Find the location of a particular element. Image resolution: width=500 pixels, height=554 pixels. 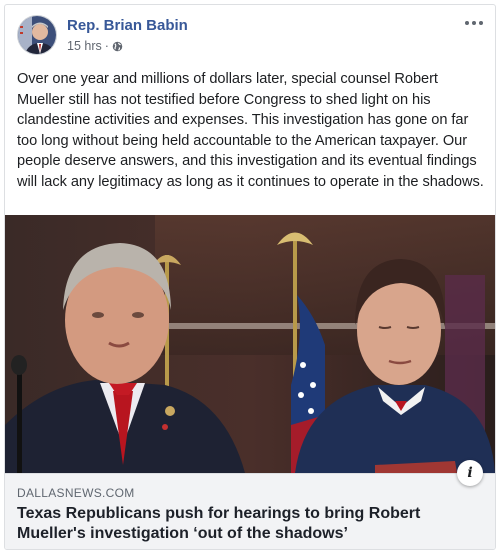

globe-icon is located at coordinates (117, 46).